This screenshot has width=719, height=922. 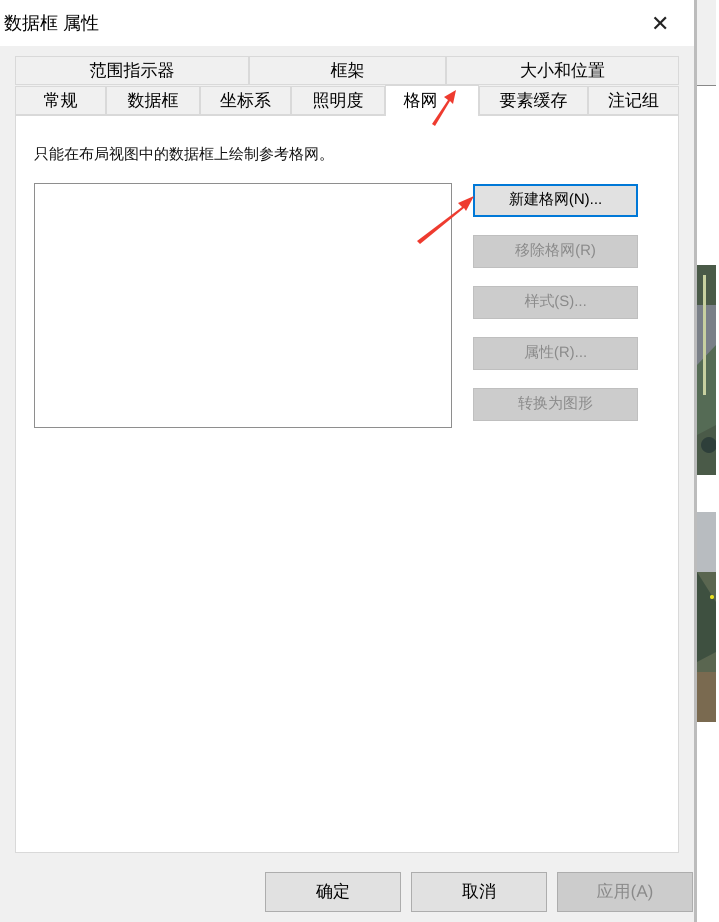 What do you see at coordinates (347, 70) in the screenshot?
I see `tab: 框架` at bounding box center [347, 70].